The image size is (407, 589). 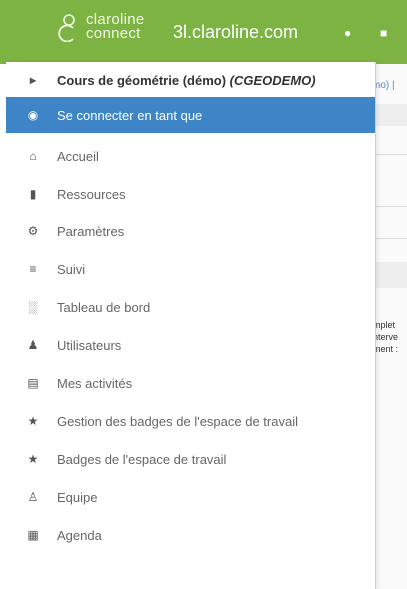 I want to click on menu-item-label: Paramètres, so click(x=91, y=231).